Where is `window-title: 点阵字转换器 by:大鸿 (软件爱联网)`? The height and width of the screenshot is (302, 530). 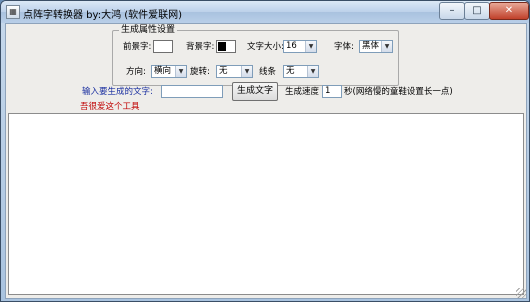
window-title: 点阵字转换器 by:大鸿 (软件爱联网) is located at coordinates (103, 15).